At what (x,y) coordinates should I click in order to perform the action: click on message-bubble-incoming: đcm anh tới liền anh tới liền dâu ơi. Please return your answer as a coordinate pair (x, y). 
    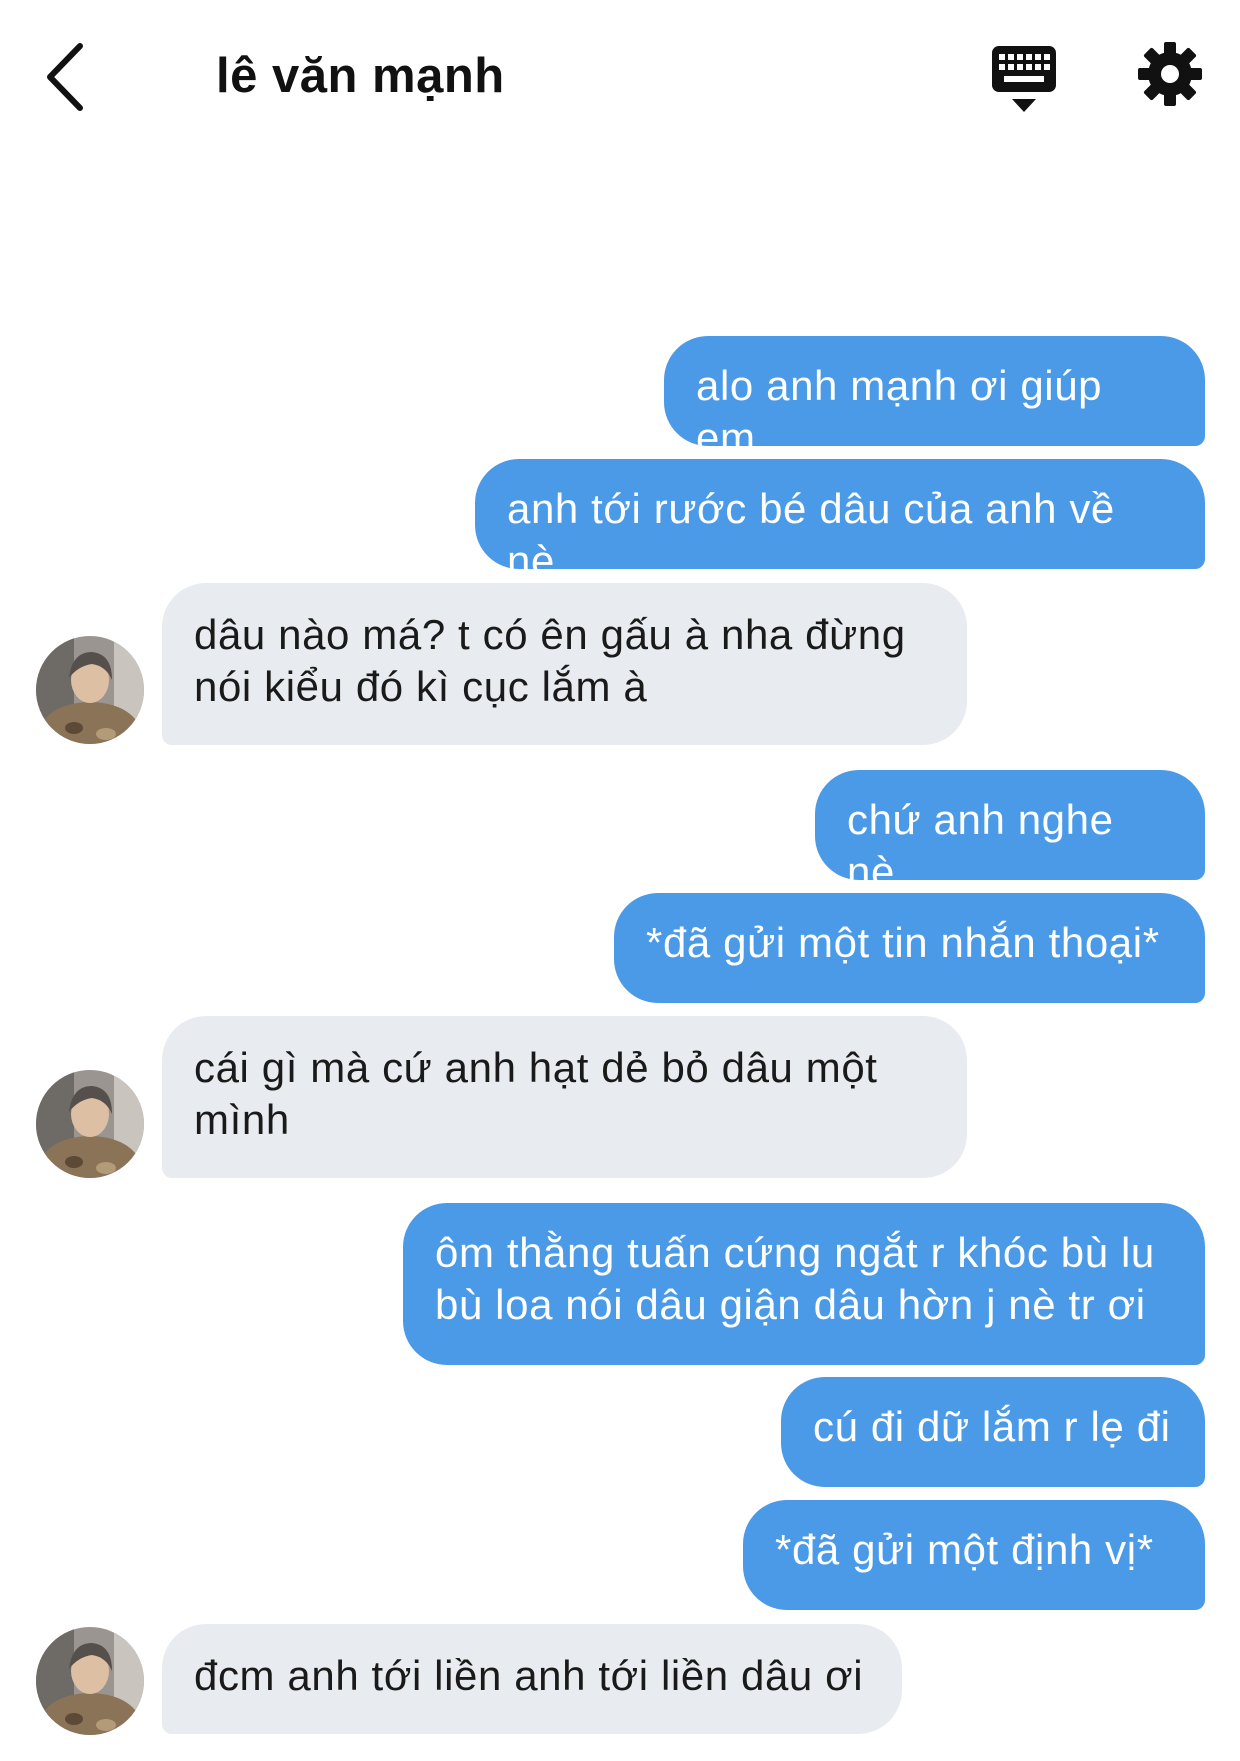
    Looking at the image, I should click on (532, 1679).